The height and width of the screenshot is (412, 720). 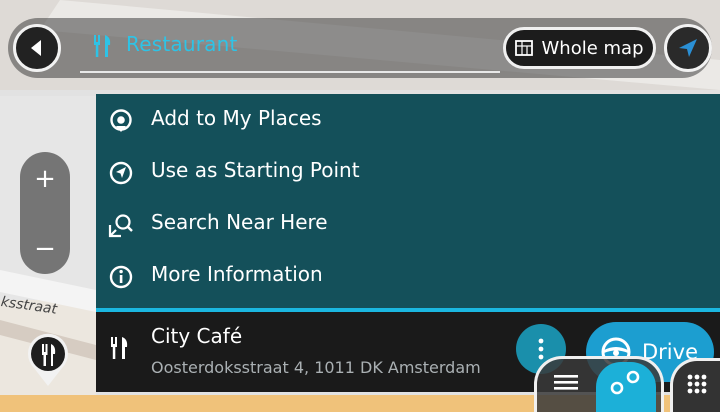 What do you see at coordinates (524, 48) in the screenshot?
I see `map-icon` at bounding box center [524, 48].